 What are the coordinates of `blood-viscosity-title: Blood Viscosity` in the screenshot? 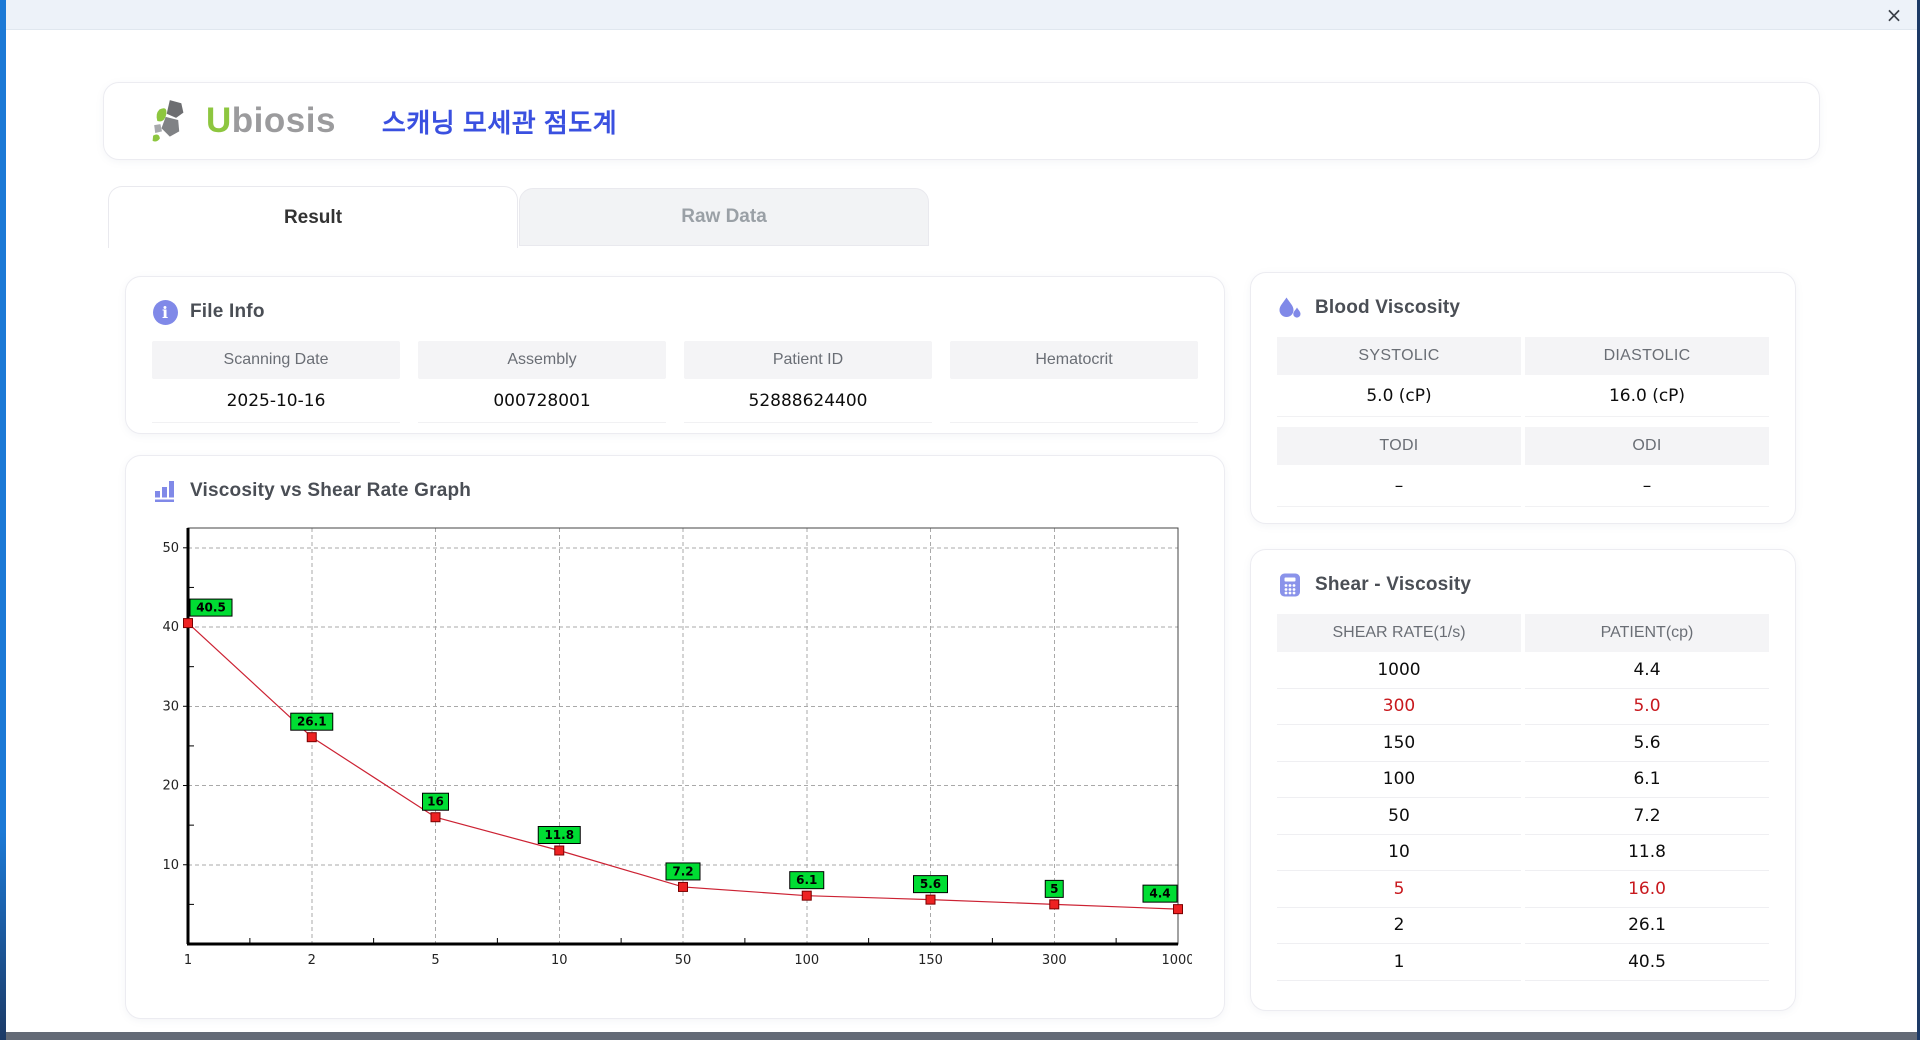 It's located at (1388, 307).